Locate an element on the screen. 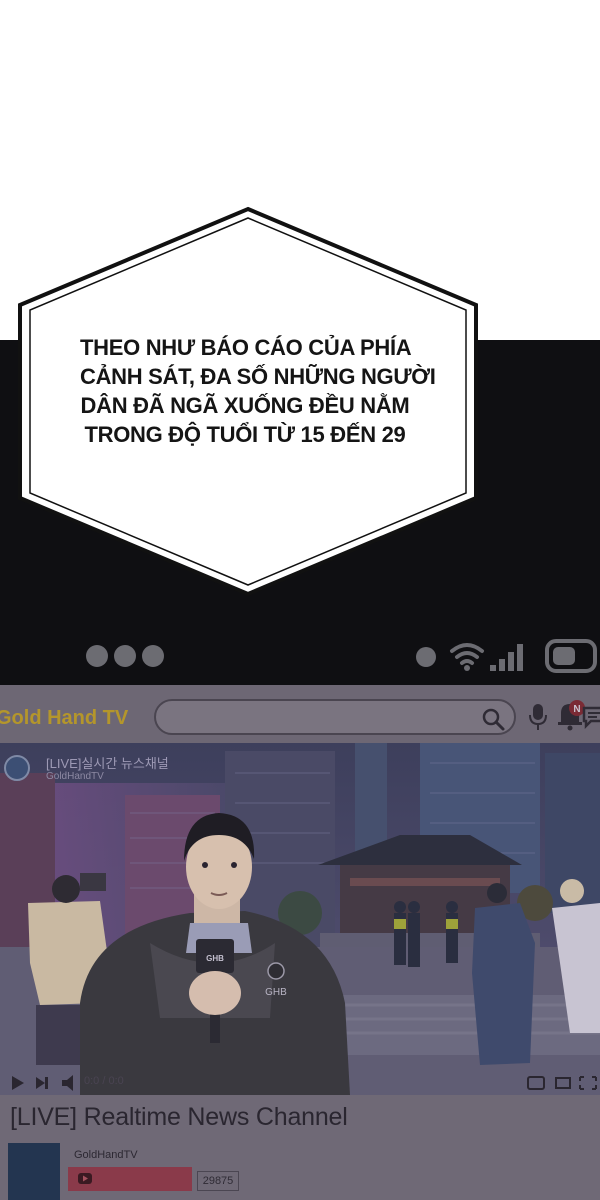 The width and height of the screenshot is (600, 1200). signal-icon is located at coordinates (506, 657).